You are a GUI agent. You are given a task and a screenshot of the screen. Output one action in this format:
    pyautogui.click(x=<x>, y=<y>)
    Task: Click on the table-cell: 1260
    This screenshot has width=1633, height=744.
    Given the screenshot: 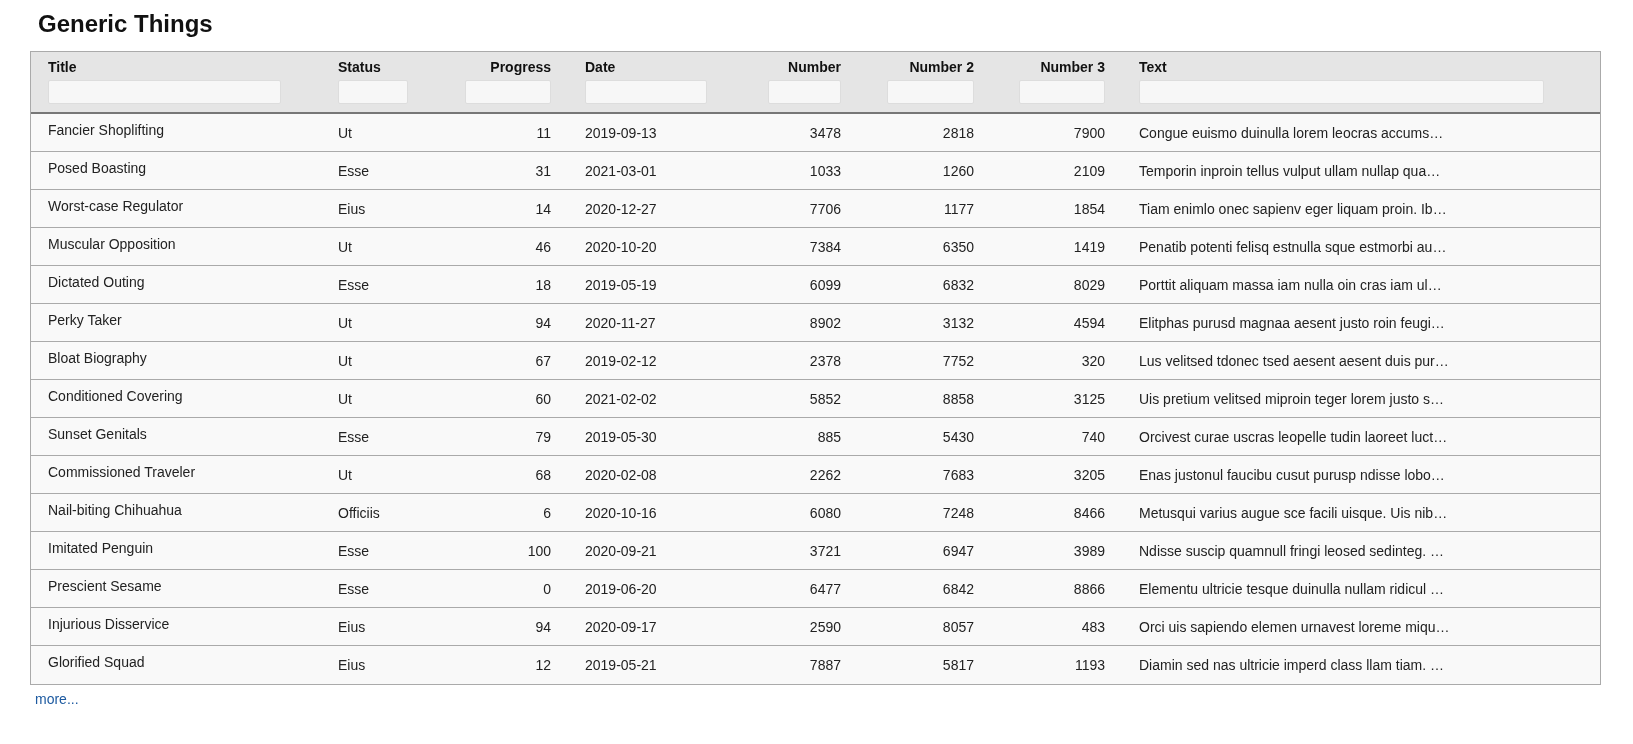 What is the action you would take?
    pyautogui.click(x=958, y=170)
    